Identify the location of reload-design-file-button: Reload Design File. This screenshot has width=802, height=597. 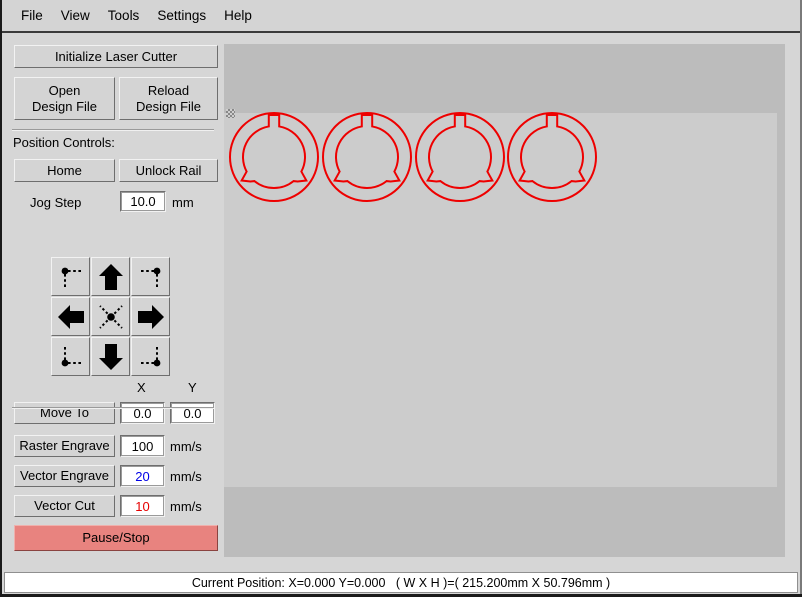
(168, 98).